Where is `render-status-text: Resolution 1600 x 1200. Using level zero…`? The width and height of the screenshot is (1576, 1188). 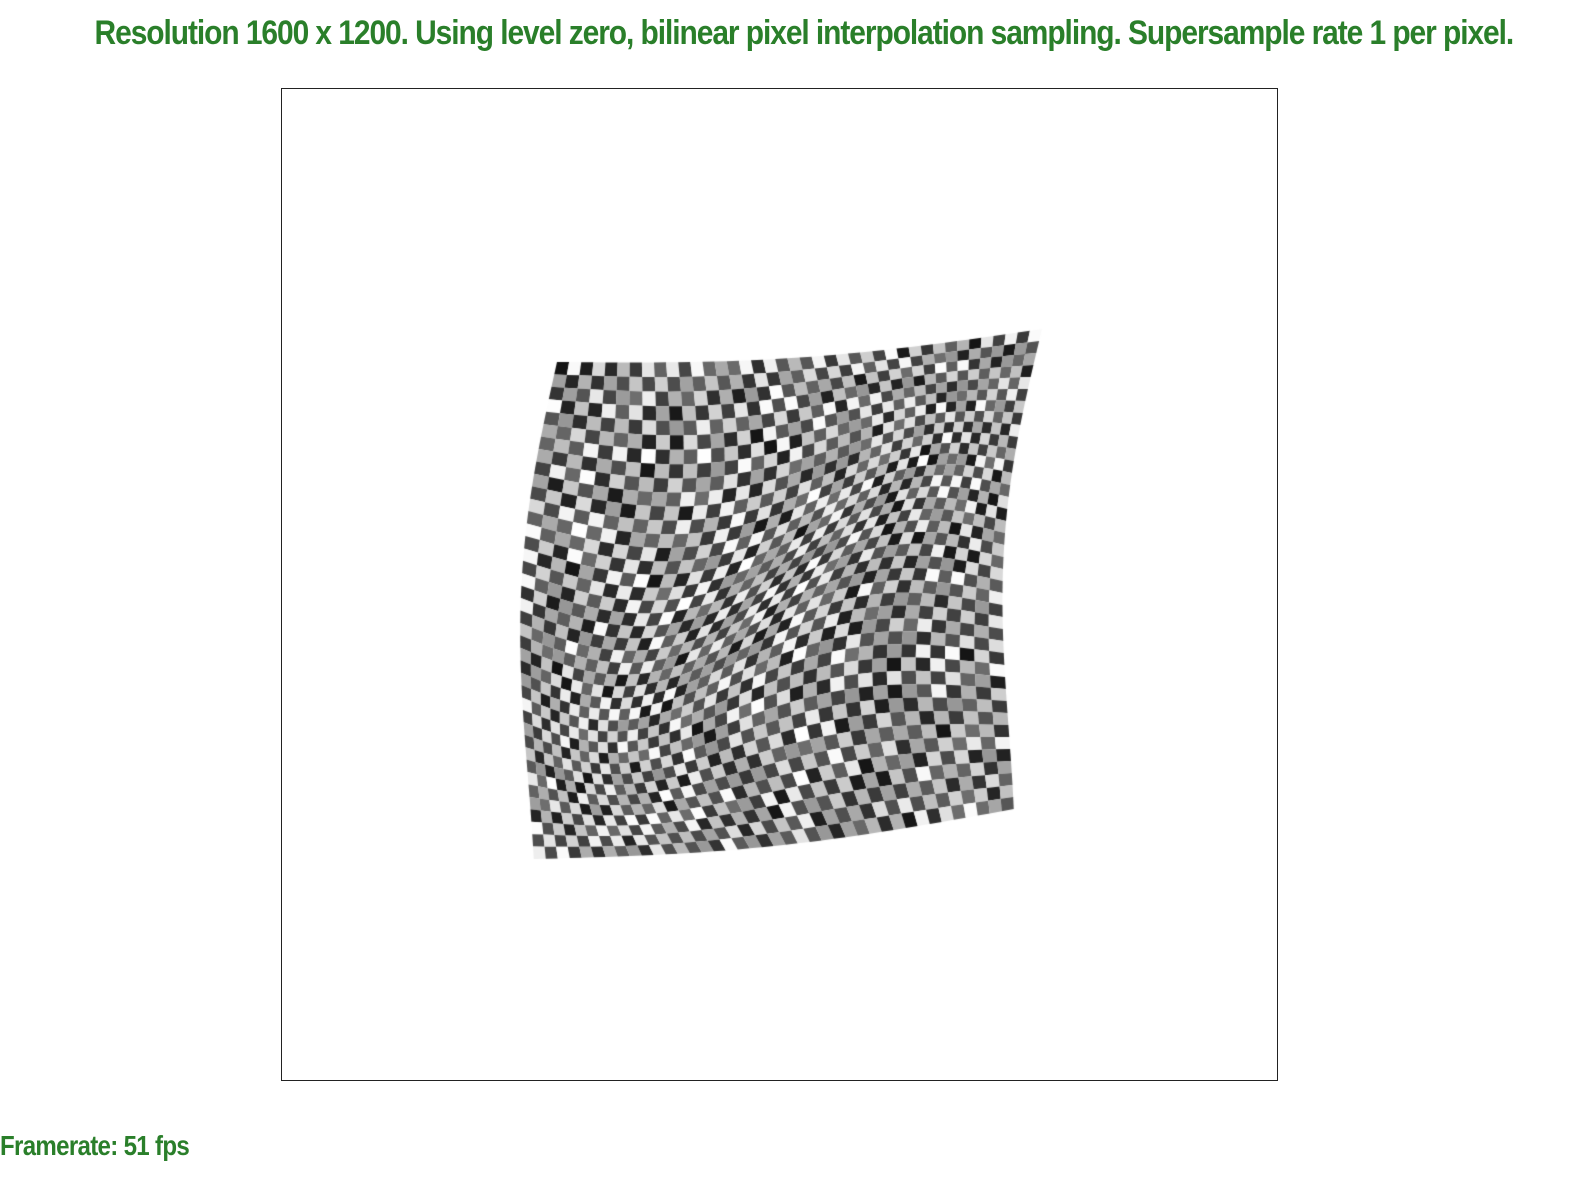
render-status-text: Resolution 1600 x 1200. Using level zero… is located at coordinates (804, 33).